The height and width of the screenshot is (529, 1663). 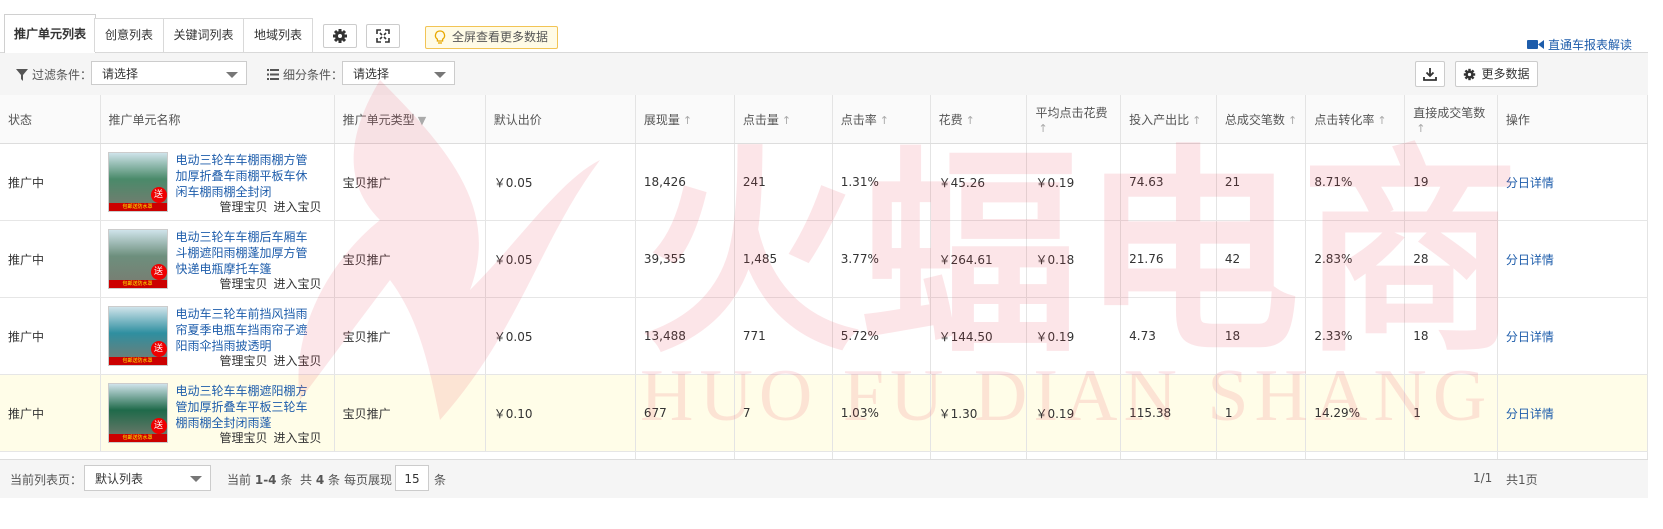 What do you see at coordinates (859, 259) in the screenshot?
I see `ctr-value: 3.77%` at bounding box center [859, 259].